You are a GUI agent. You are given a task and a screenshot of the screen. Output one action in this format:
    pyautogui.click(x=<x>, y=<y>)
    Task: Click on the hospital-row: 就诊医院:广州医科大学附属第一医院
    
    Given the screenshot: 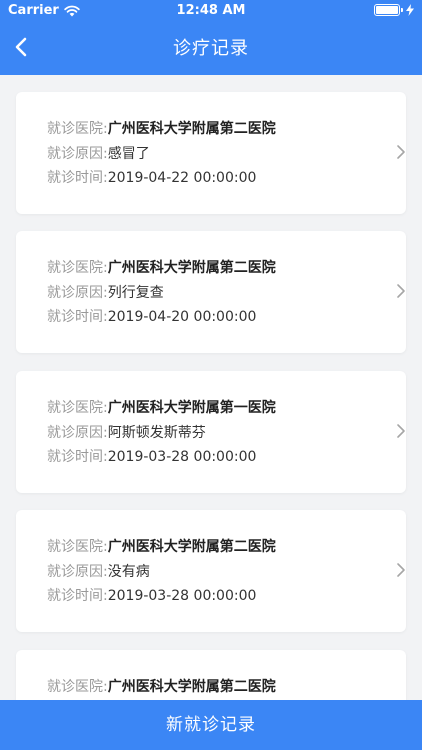 What is the action you would take?
    pyautogui.click(x=161, y=408)
    